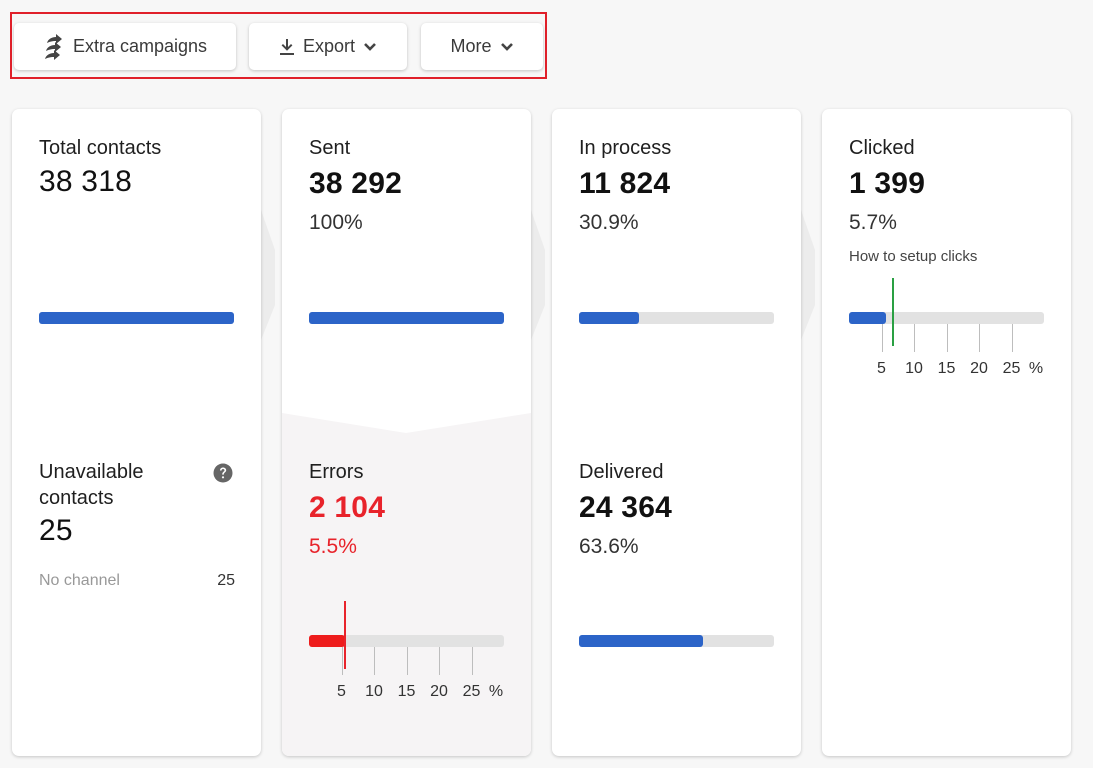 This screenshot has width=1093, height=768. I want to click on errors-value: 2 104, so click(347, 507).